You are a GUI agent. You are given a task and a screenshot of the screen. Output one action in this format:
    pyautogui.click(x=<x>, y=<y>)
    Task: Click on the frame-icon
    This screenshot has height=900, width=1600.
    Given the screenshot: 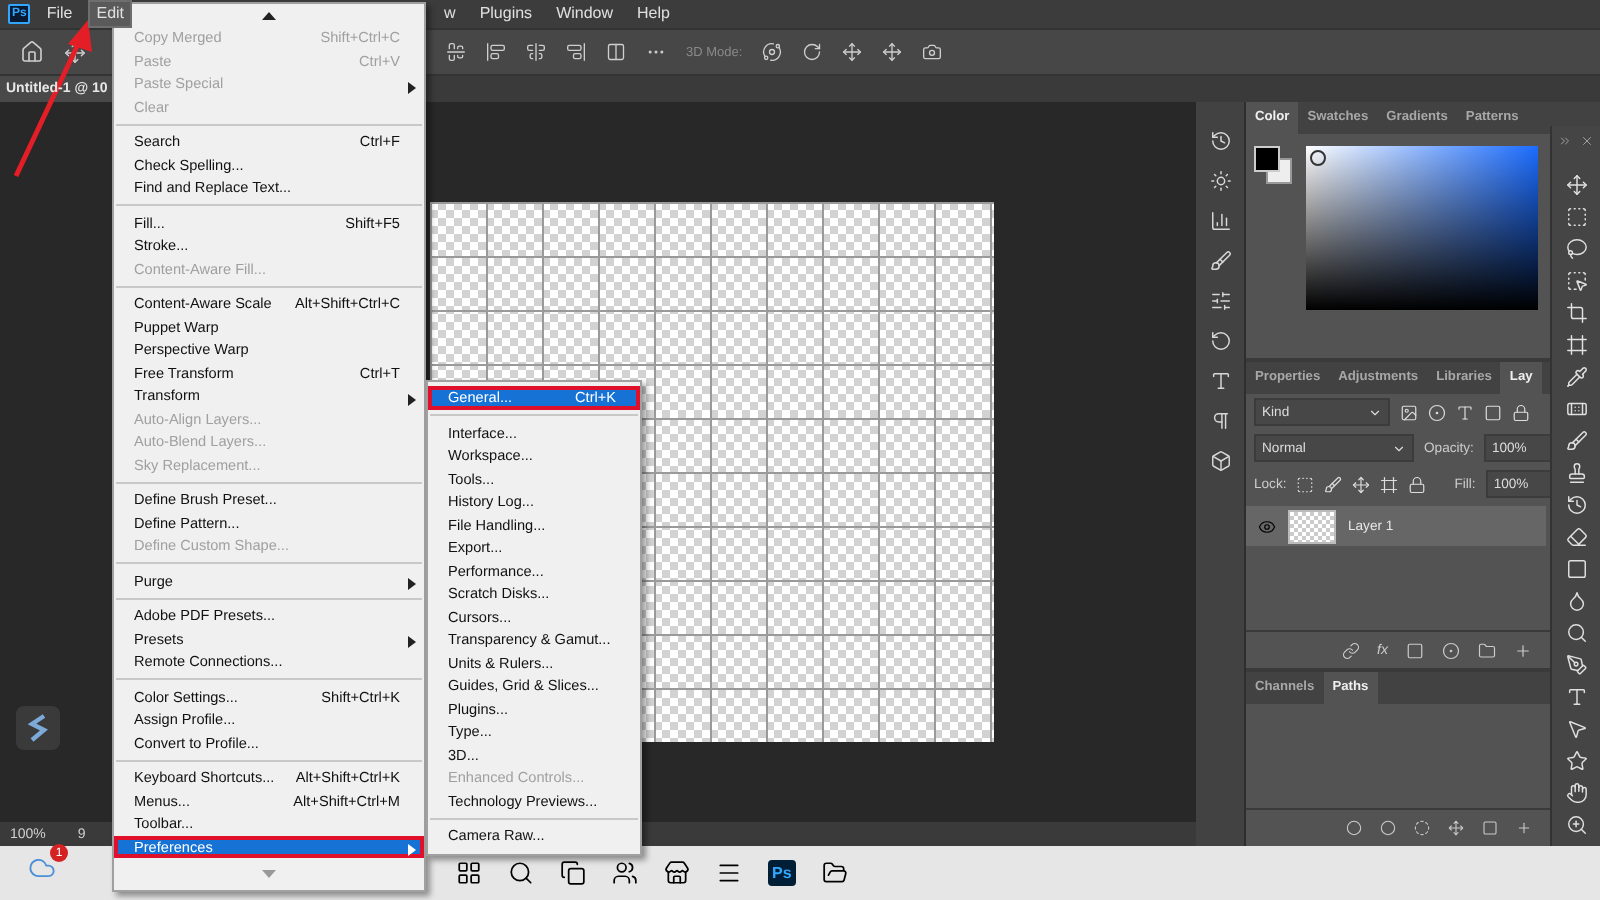 What is the action you would take?
    pyautogui.click(x=1576, y=345)
    